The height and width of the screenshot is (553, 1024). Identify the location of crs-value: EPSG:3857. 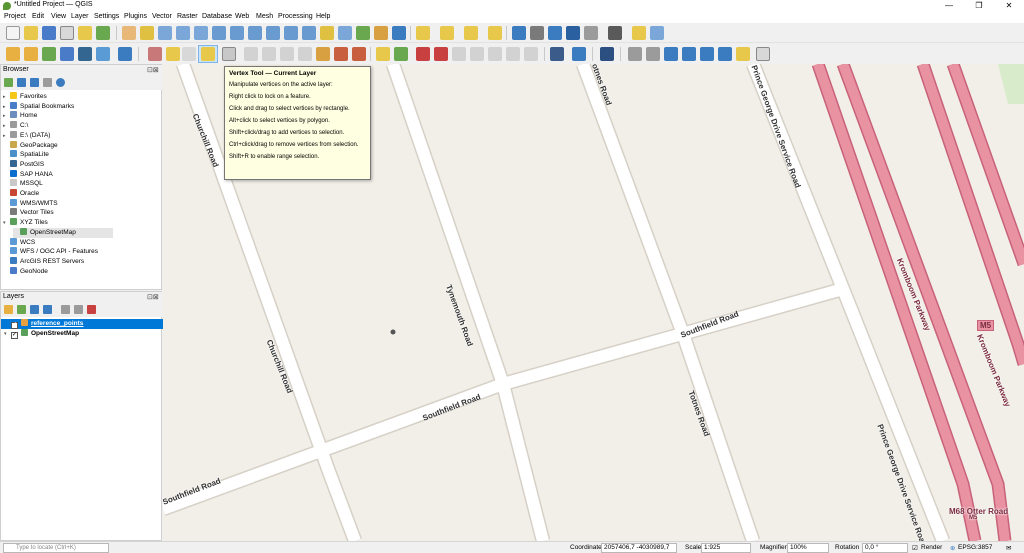
(975, 547).